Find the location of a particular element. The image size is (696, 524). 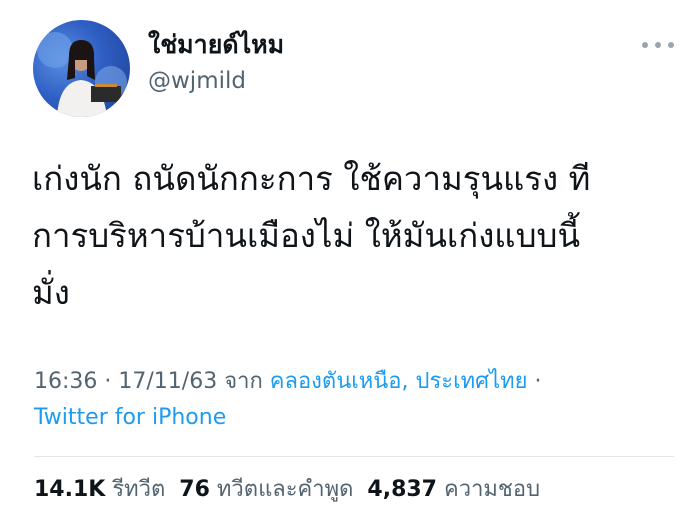

display-name: ใช่มายด์ไหม is located at coordinates (216, 45).